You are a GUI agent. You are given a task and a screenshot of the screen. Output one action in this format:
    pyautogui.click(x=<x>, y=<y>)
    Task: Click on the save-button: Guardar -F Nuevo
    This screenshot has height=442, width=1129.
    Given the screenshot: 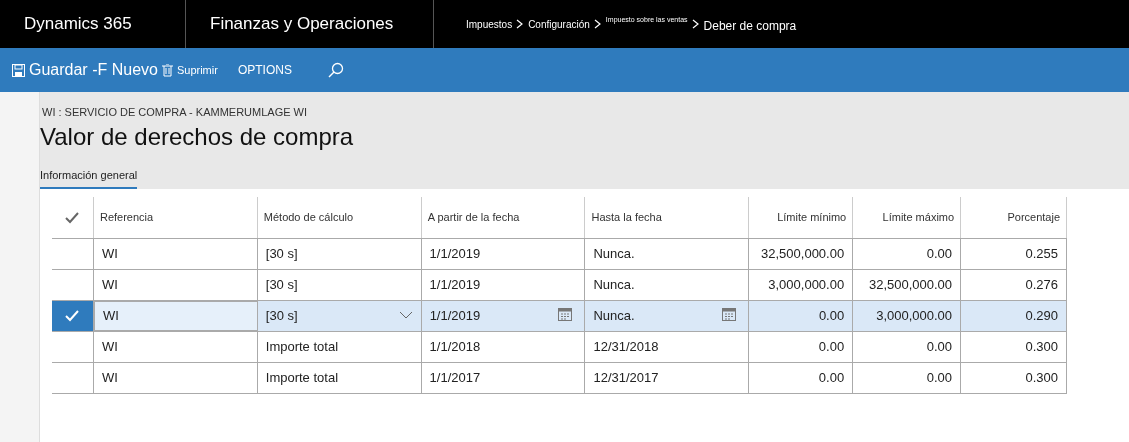 What is the action you would take?
    pyautogui.click(x=85, y=70)
    